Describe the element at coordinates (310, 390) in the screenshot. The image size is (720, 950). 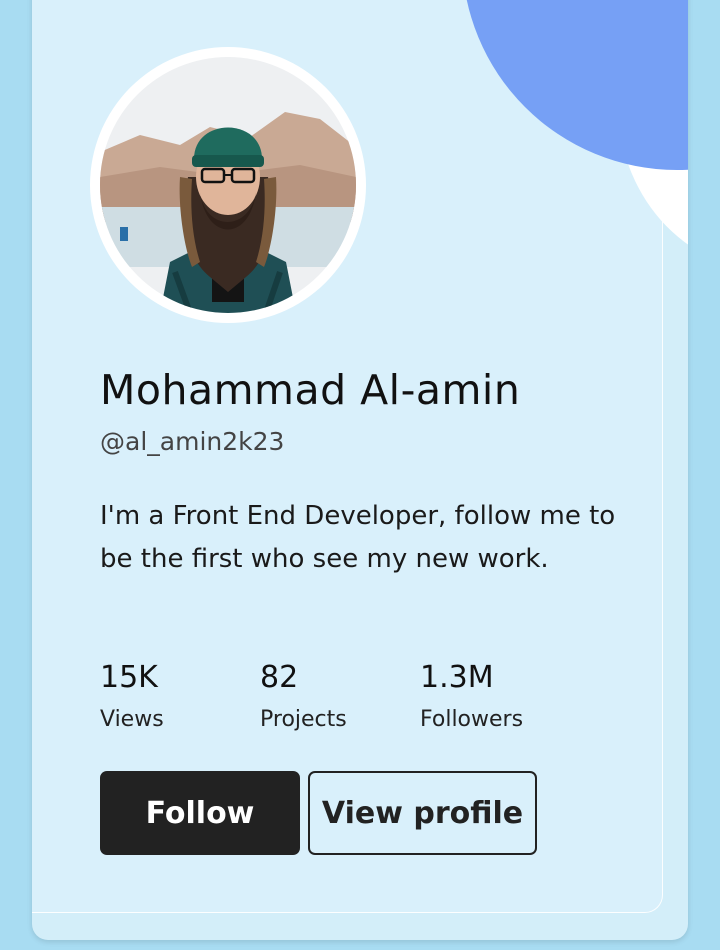
I see `profile-name: Mohammad Al-amin` at that location.